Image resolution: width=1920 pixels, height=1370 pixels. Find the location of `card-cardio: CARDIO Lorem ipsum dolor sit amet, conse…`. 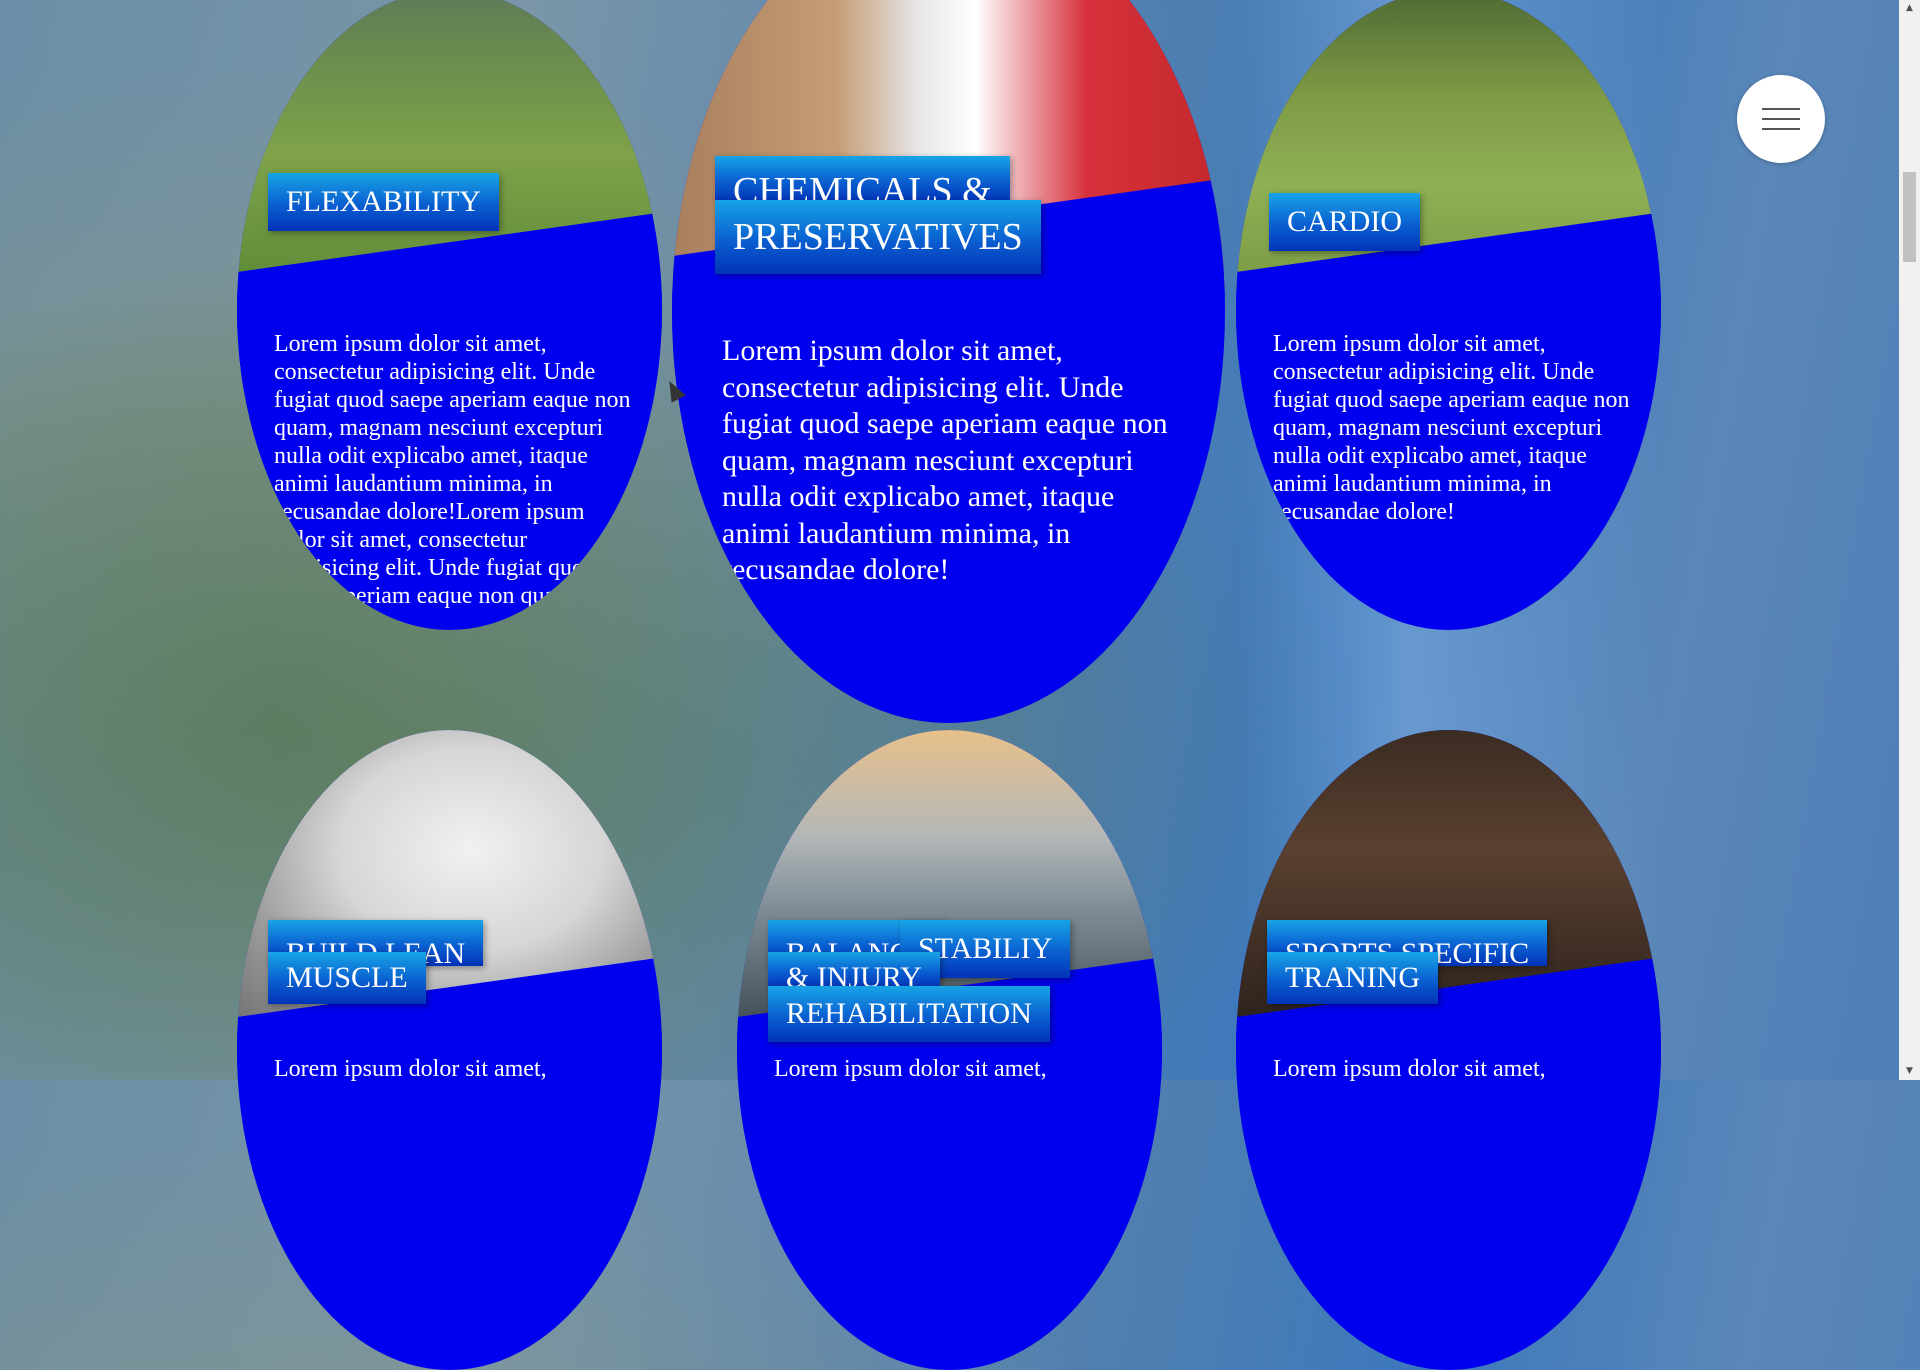

card-cardio: CARDIO Lorem ipsum dolor sit amet, conse… is located at coordinates (1448, 315).